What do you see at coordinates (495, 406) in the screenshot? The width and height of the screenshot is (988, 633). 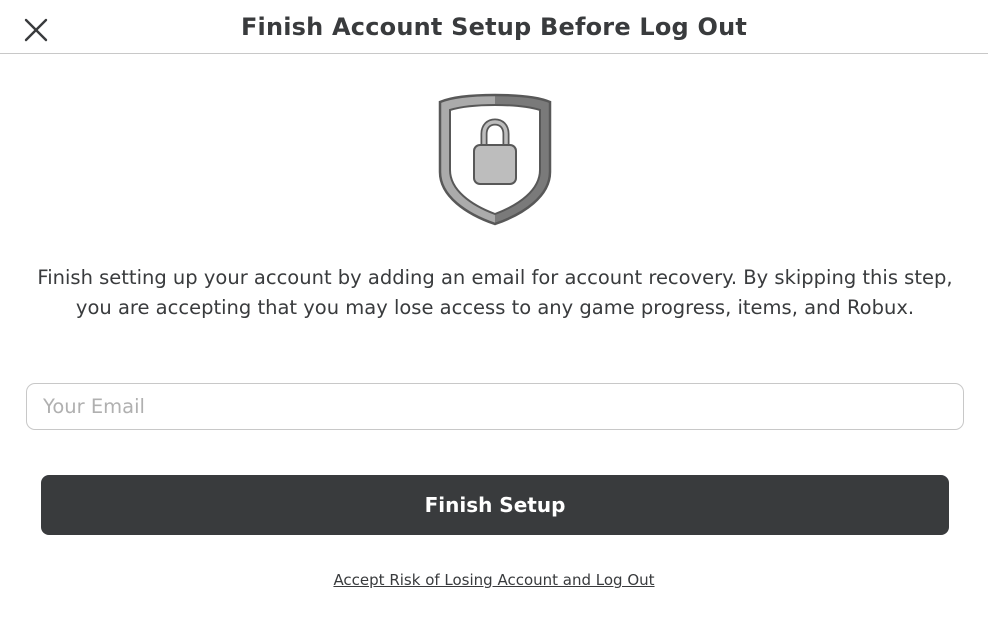 I see `email-field` at bounding box center [495, 406].